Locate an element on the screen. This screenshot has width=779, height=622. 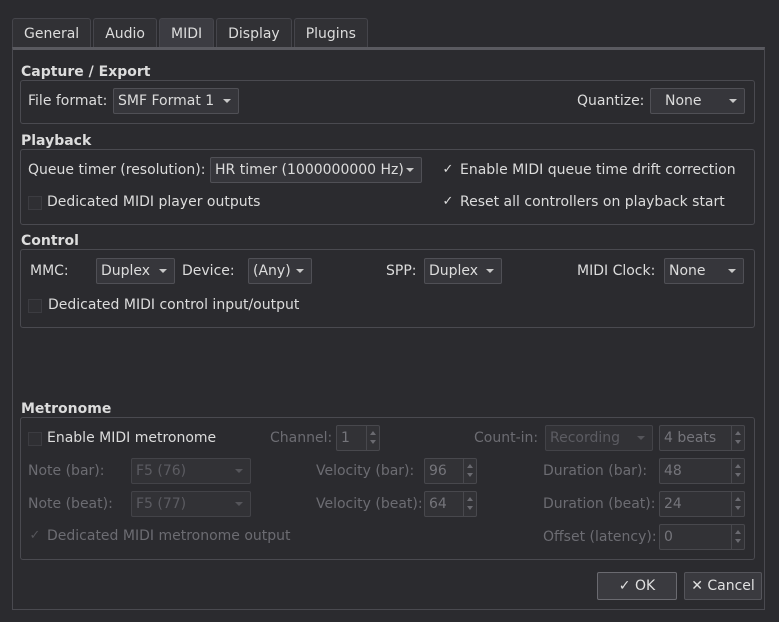
player-outputs-checkbox is located at coordinates (35, 203).